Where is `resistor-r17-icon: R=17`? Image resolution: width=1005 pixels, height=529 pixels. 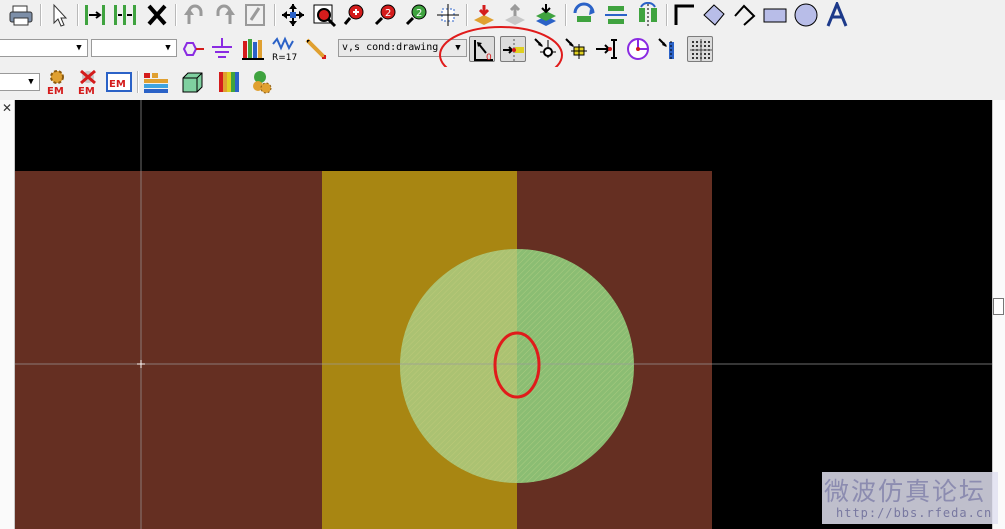 resistor-r17-icon: R=17 is located at coordinates (284, 49).